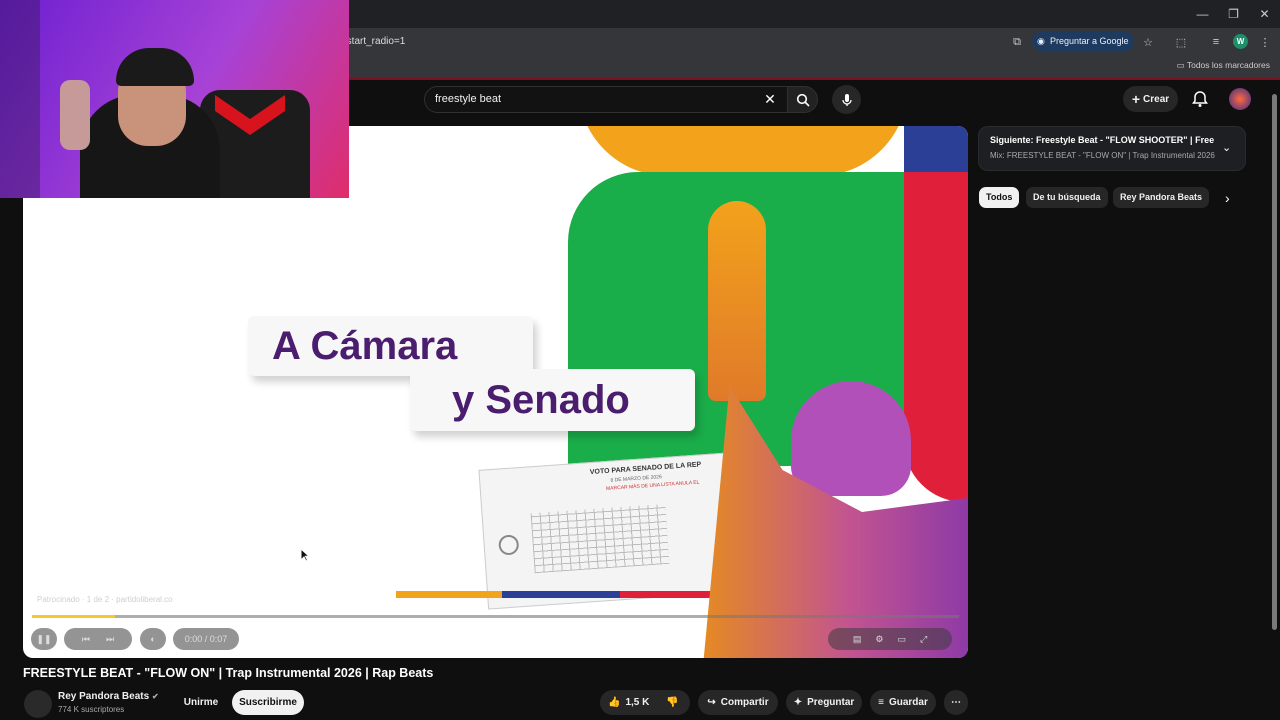 The width and height of the screenshot is (1280, 720). What do you see at coordinates (999, 197) in the screenshot?
I see `chip-todos: Todos` at bounding box center [999, 197].